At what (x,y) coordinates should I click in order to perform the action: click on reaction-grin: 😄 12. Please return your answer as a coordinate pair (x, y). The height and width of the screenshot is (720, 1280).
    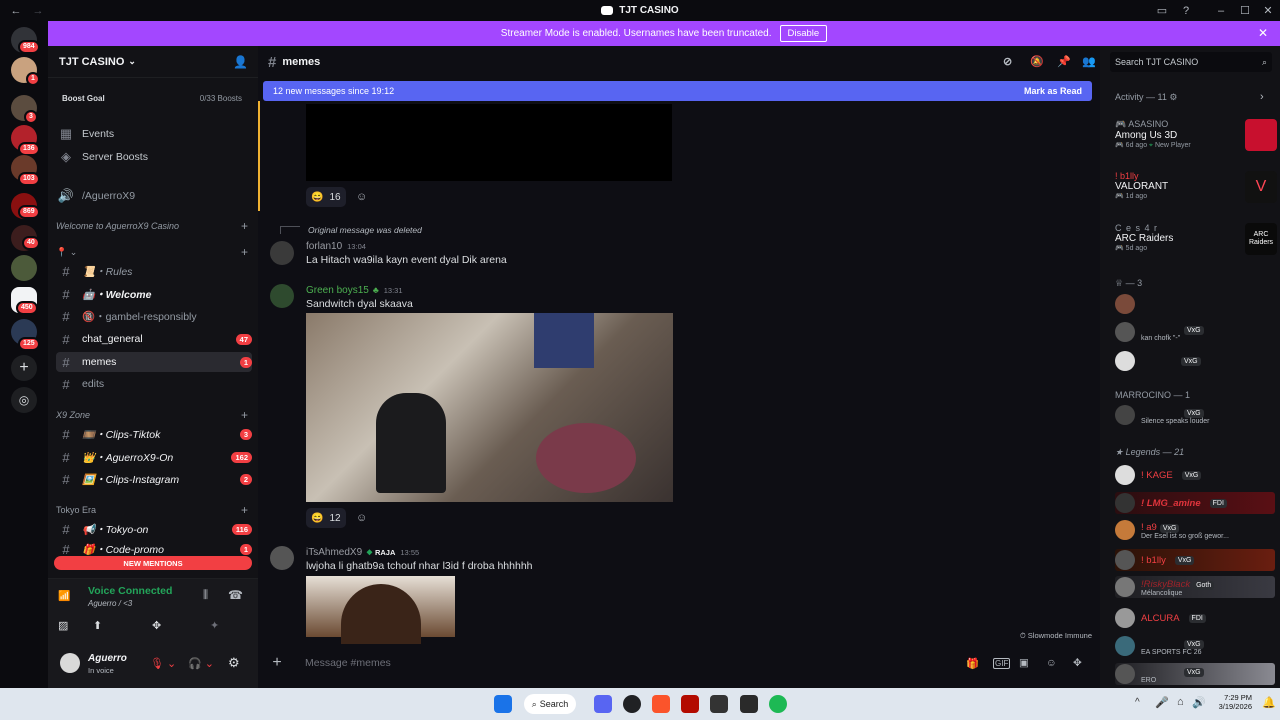
    Looking at the image, I should click on (326, 518).